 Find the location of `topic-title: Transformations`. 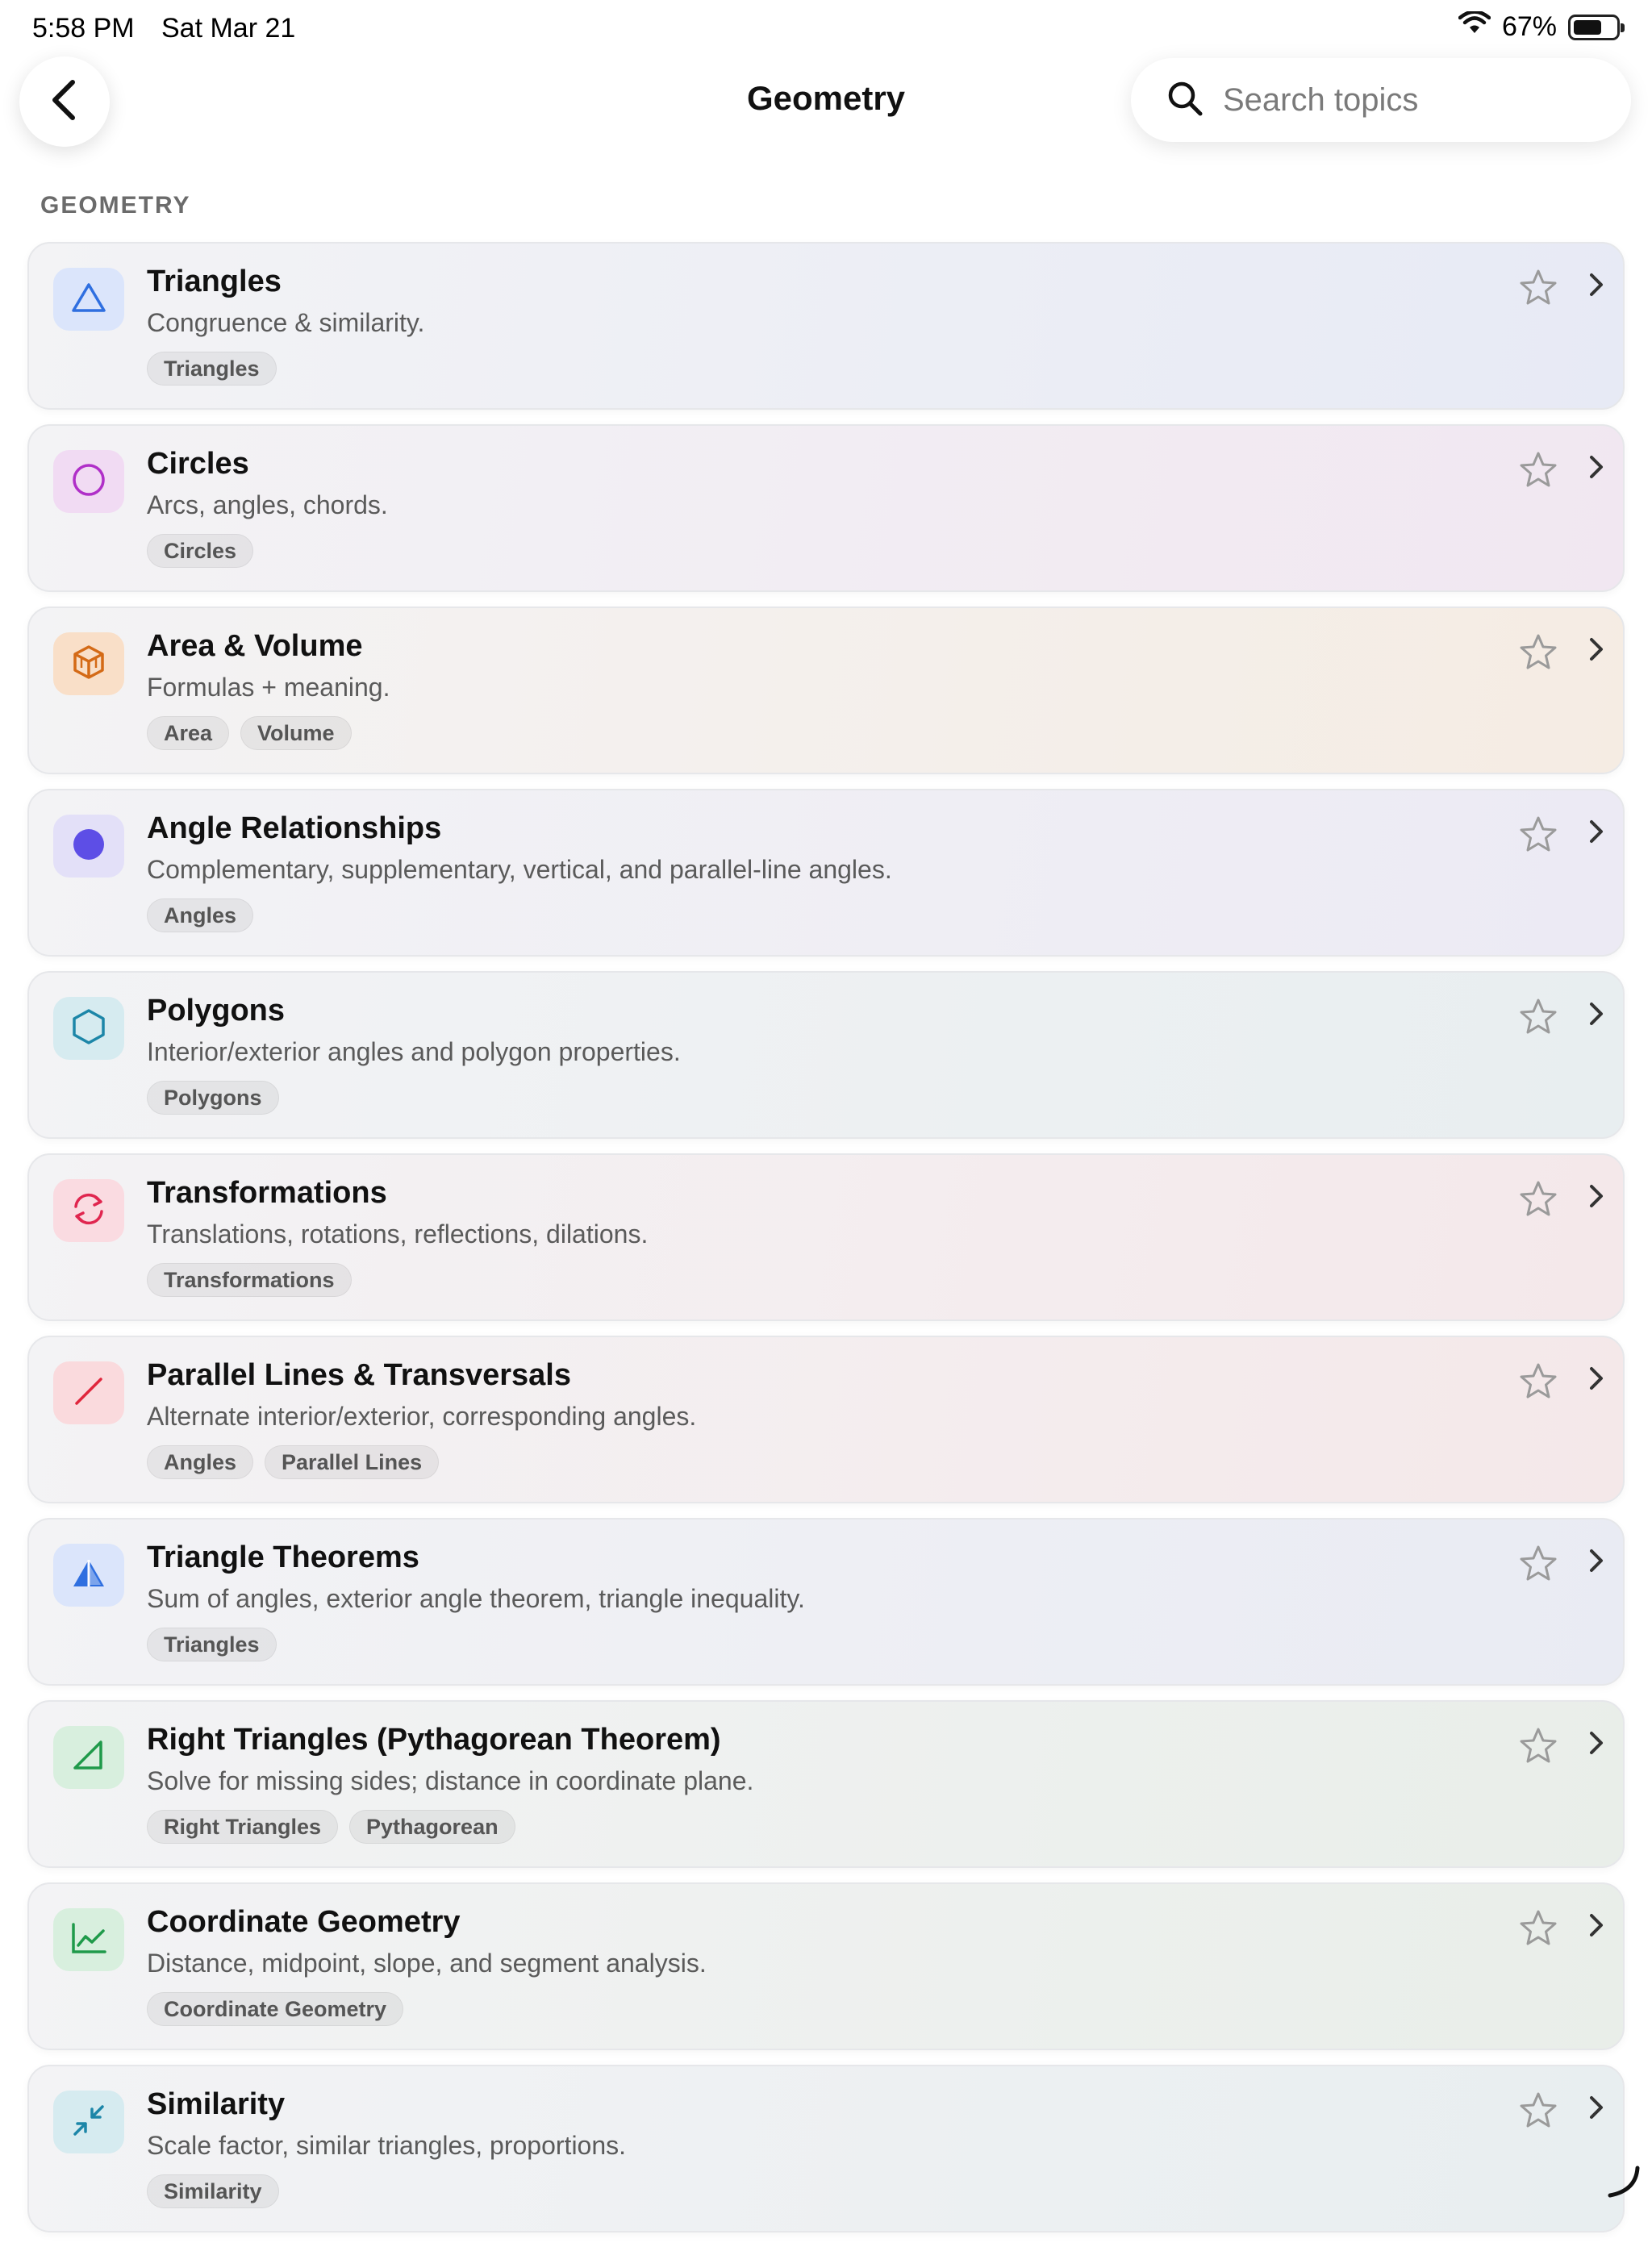

topic-title: Transformations is located at coordinates (267, 1193).